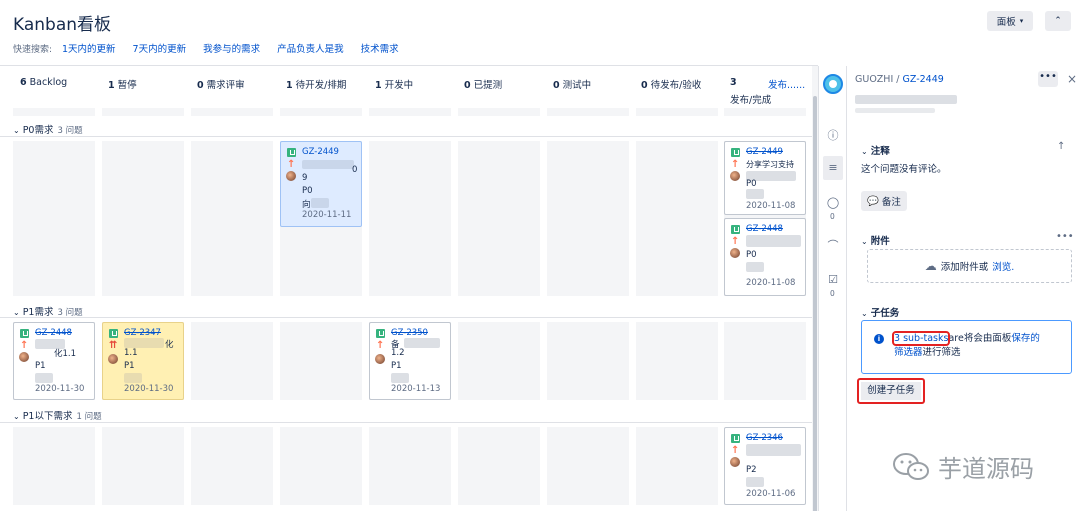 This screenshot has width=1080, height=511. Describe the element at coordinates (941, 352) in the screenshot. I see `subtasks-text-end: 进行筛选` at that location.